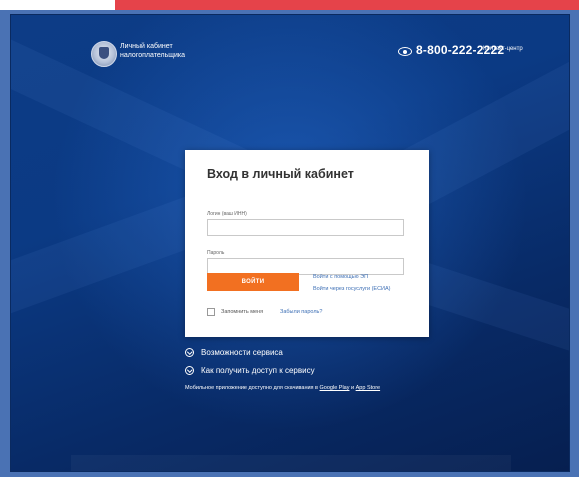 This screenshot has height=477, width=579. Describe the element at coordinates (280, 174) in the screenshot. I see `login-title: Вход в личный кабинет` at that location.